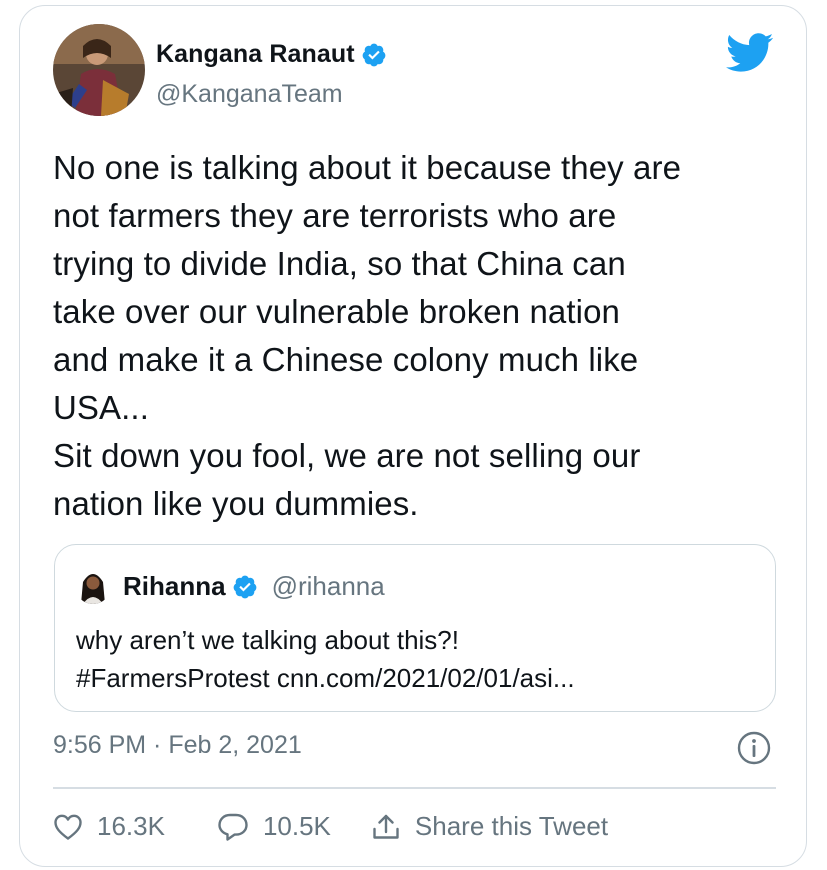 The width and height of the screenshot is (827, 870). I want to click on info-icon, so click(754, 748).